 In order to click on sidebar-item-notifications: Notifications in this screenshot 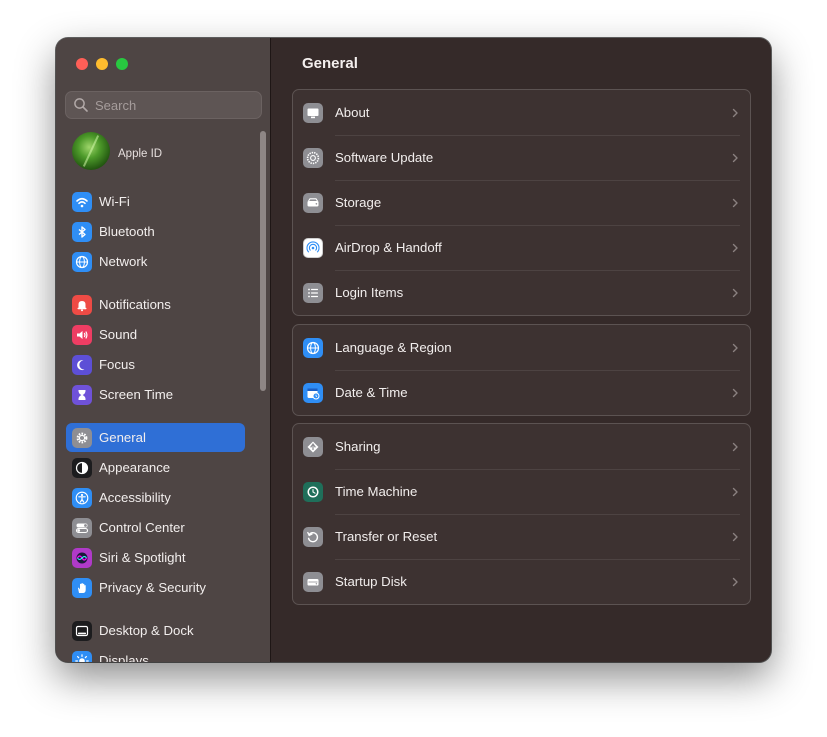, I will do `click(155, 304)`.